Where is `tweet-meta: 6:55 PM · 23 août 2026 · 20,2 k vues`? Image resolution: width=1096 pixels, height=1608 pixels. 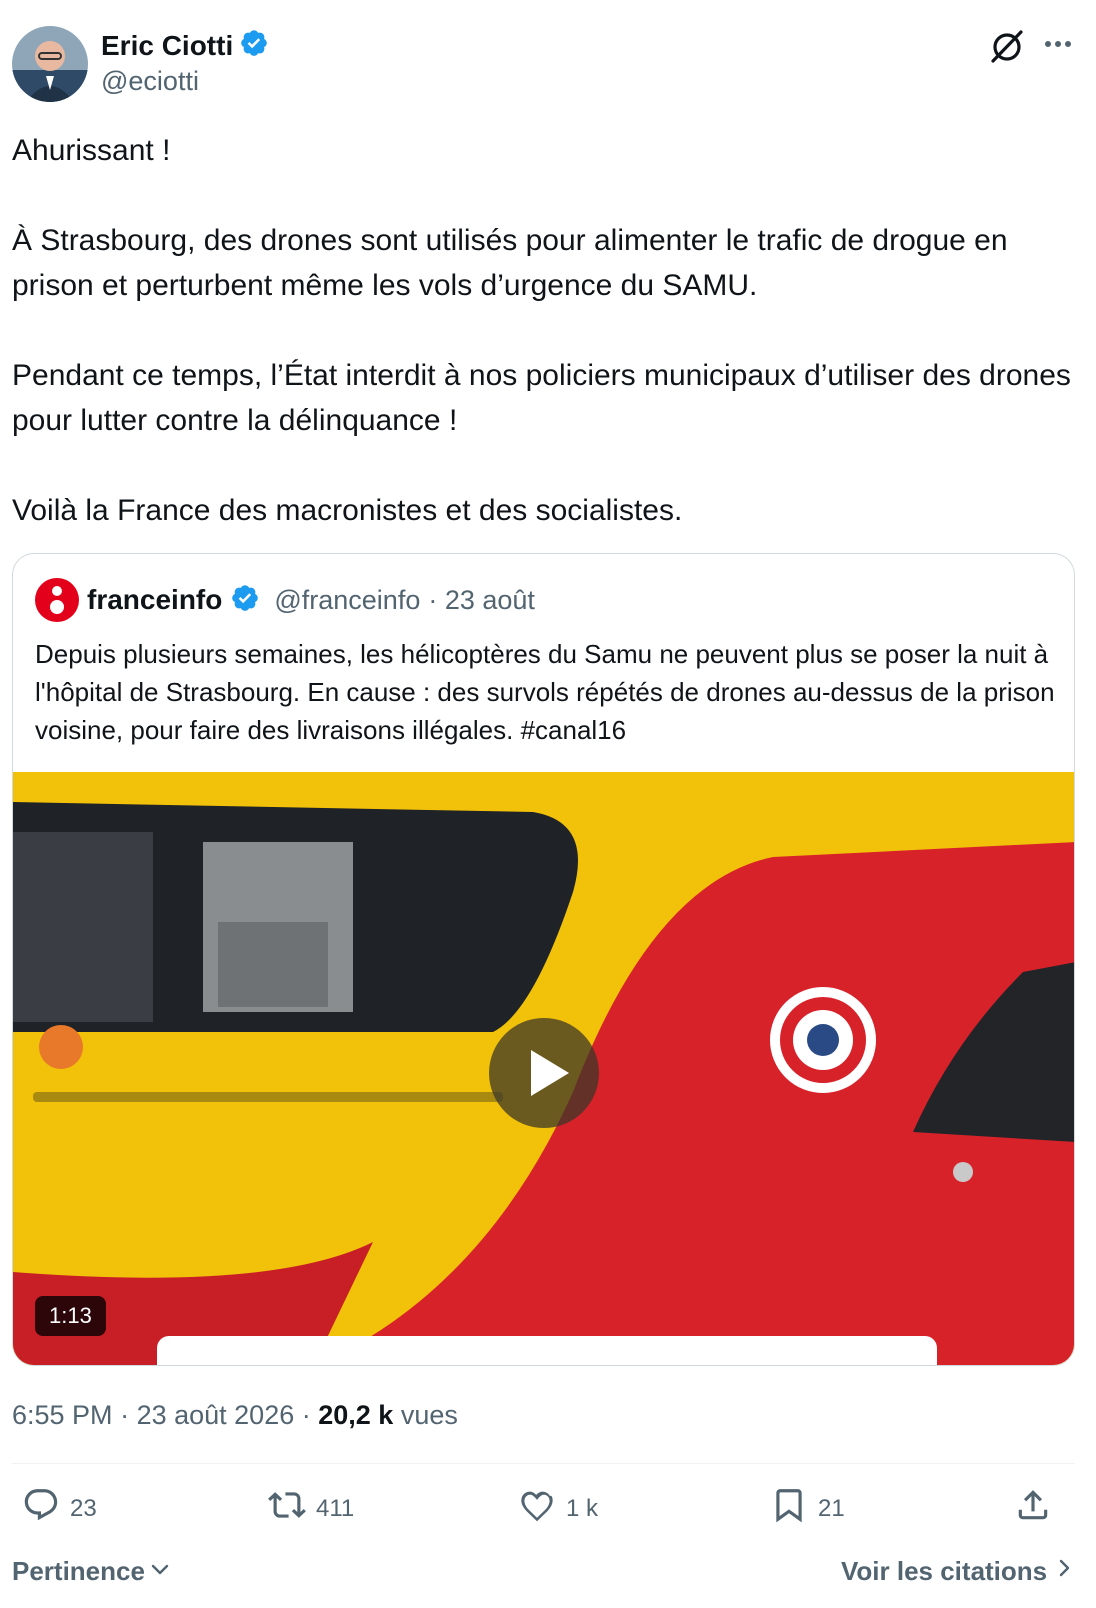 tweet-meta: 6:55 PM · 23 août 2026 · 20,2 k vues is located at coordinates (235, 1415).